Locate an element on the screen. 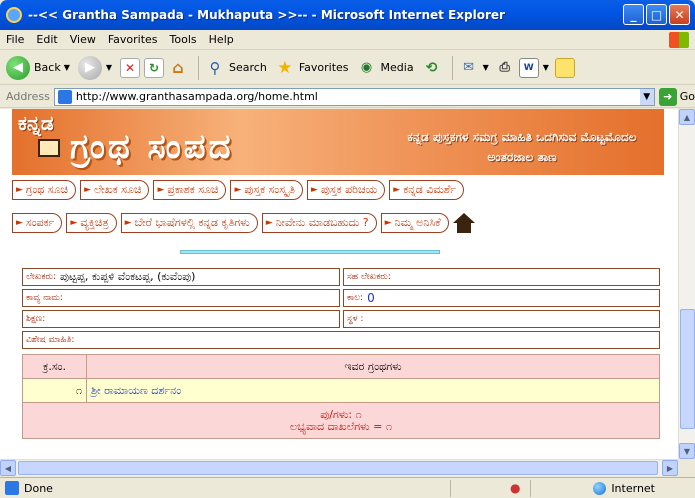 This screenshot has width=695, height=498. search-button: ⚲ Search is located at coordinates (236, 68).